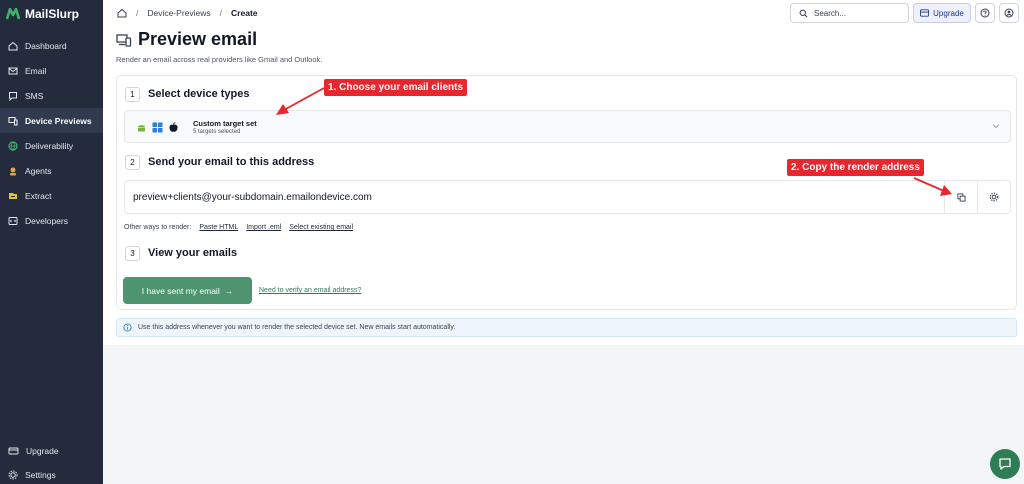 Image resolution: width=1024 pixels, height=484 pixels. Describe the element at coordinates (46, 220) in the screenshot. I see `sidebar-item-label: Developers` at that location.